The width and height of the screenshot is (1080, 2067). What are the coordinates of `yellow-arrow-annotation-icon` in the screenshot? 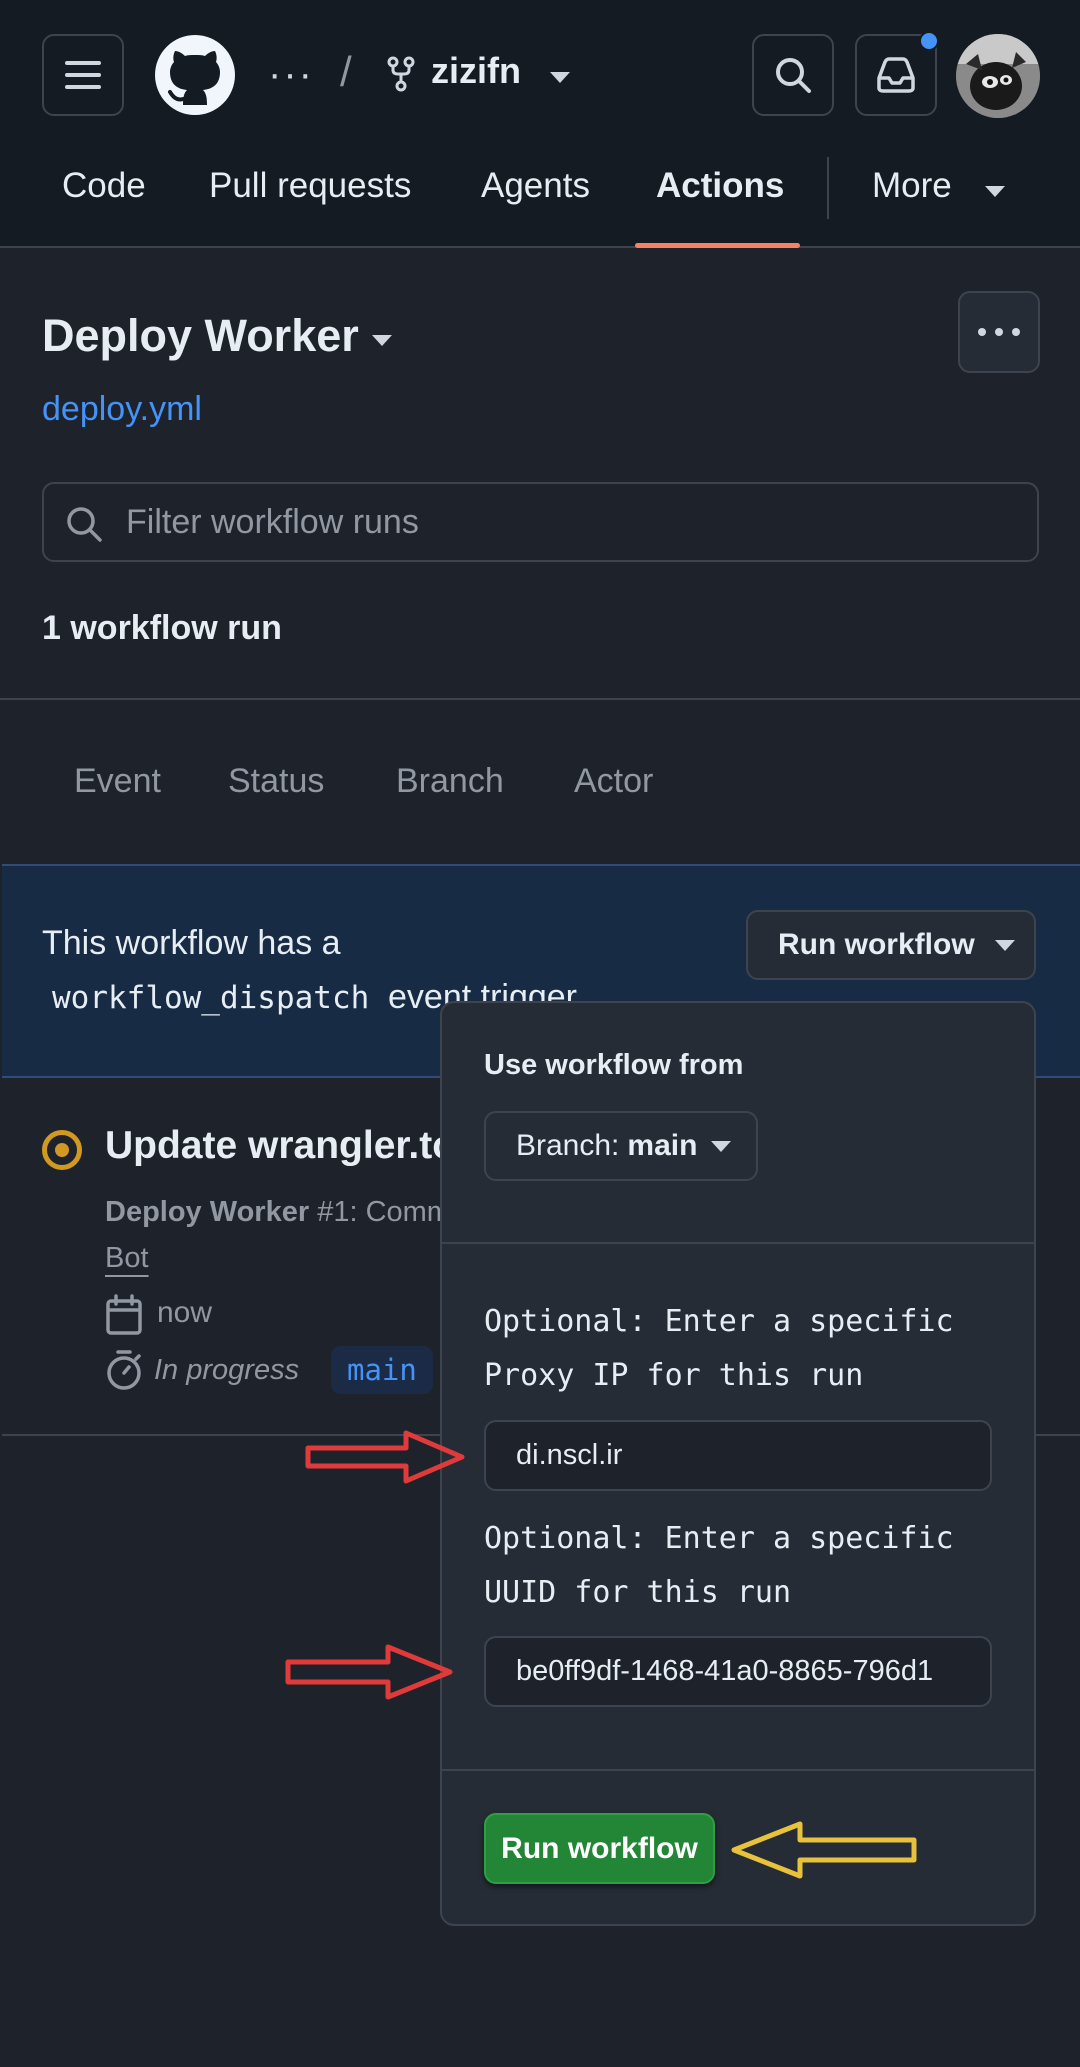 It's located at (824, 1850).